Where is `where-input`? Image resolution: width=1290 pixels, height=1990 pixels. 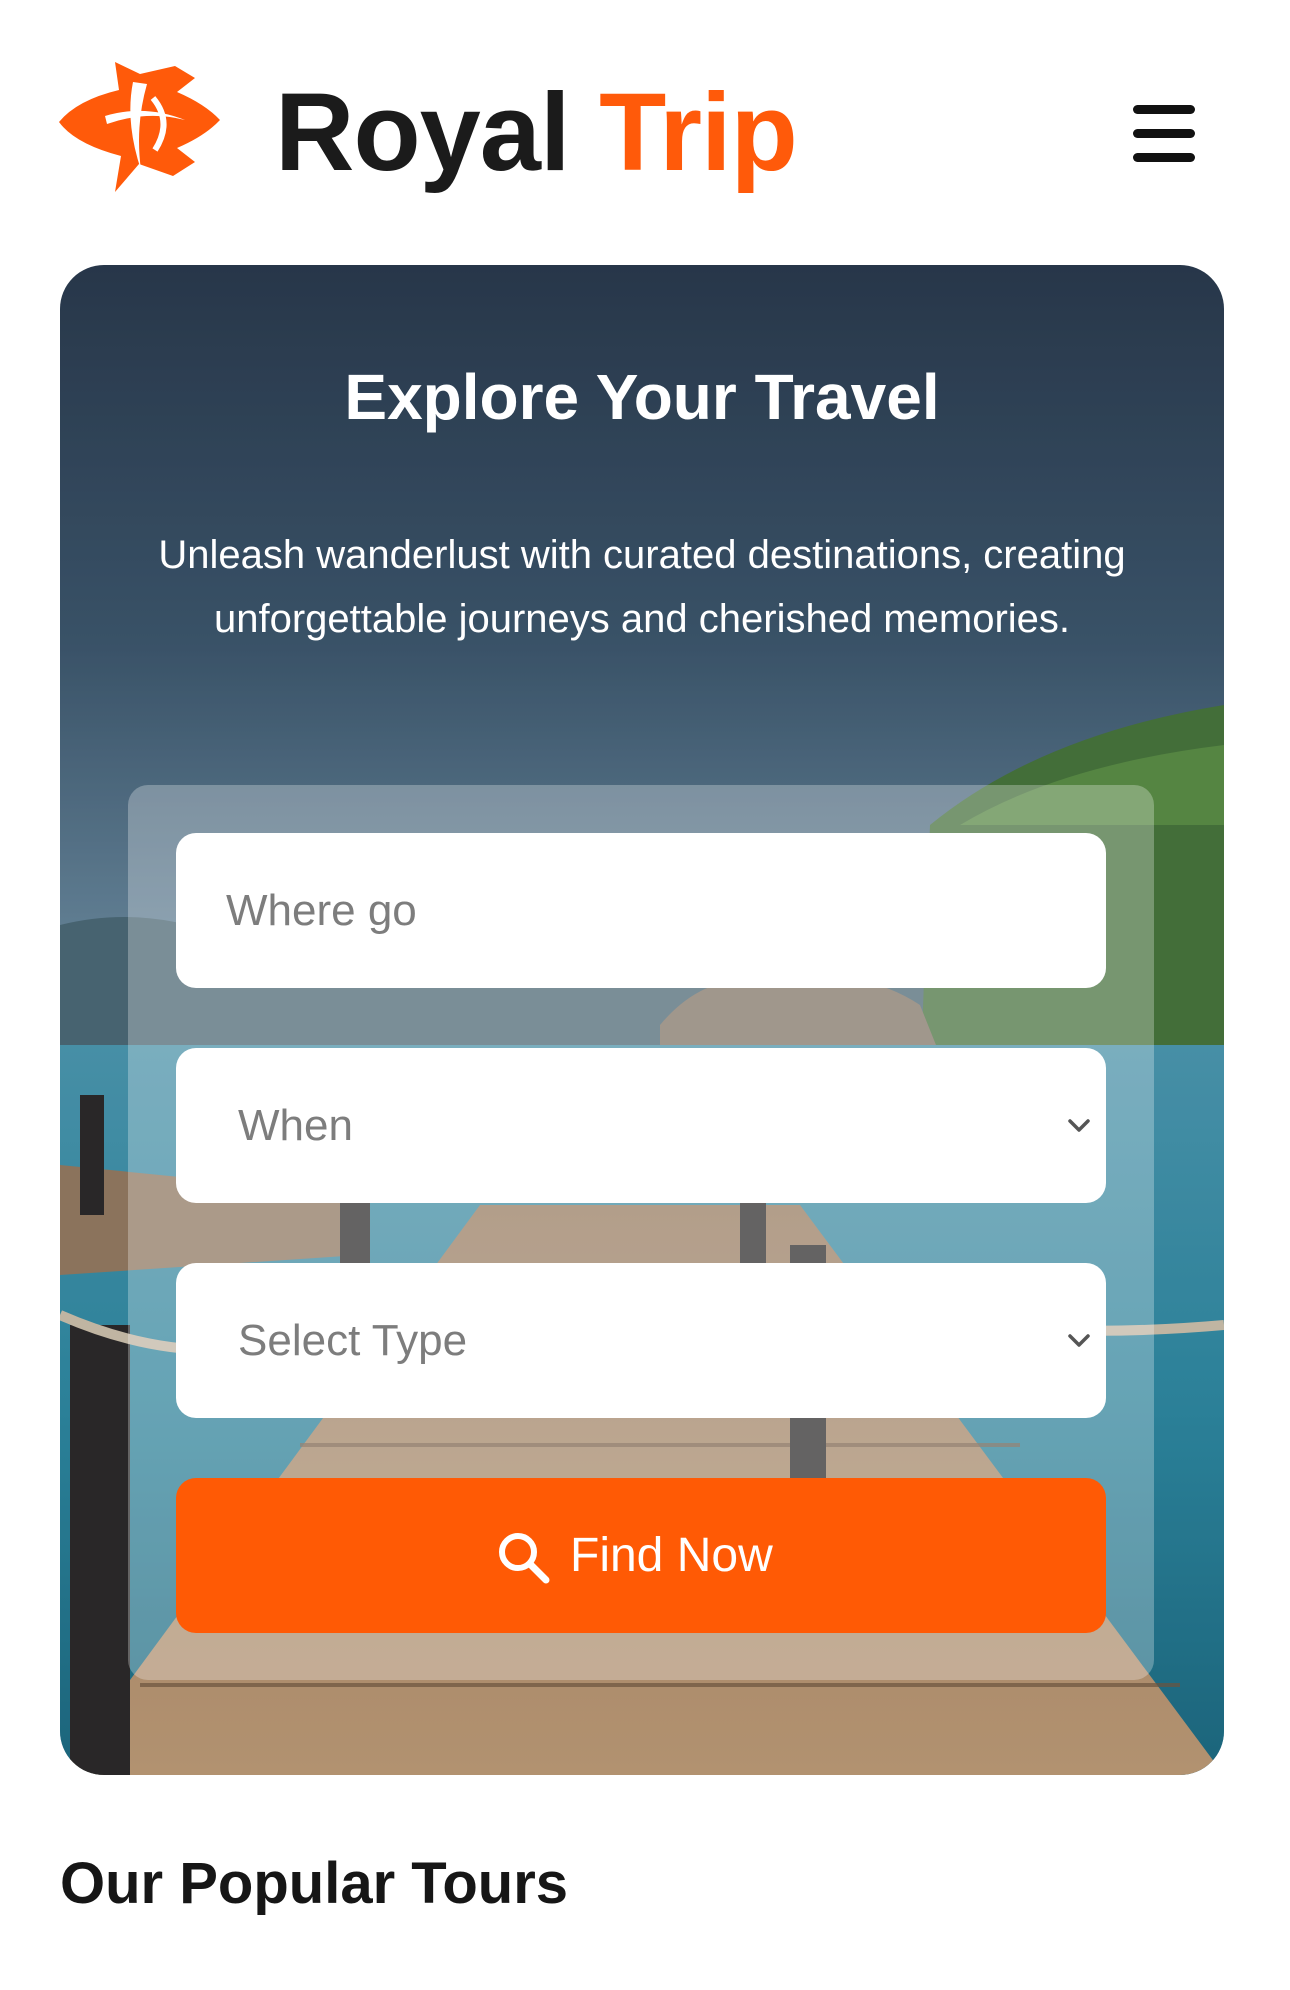
where-input is located at coordinates (641, 910).